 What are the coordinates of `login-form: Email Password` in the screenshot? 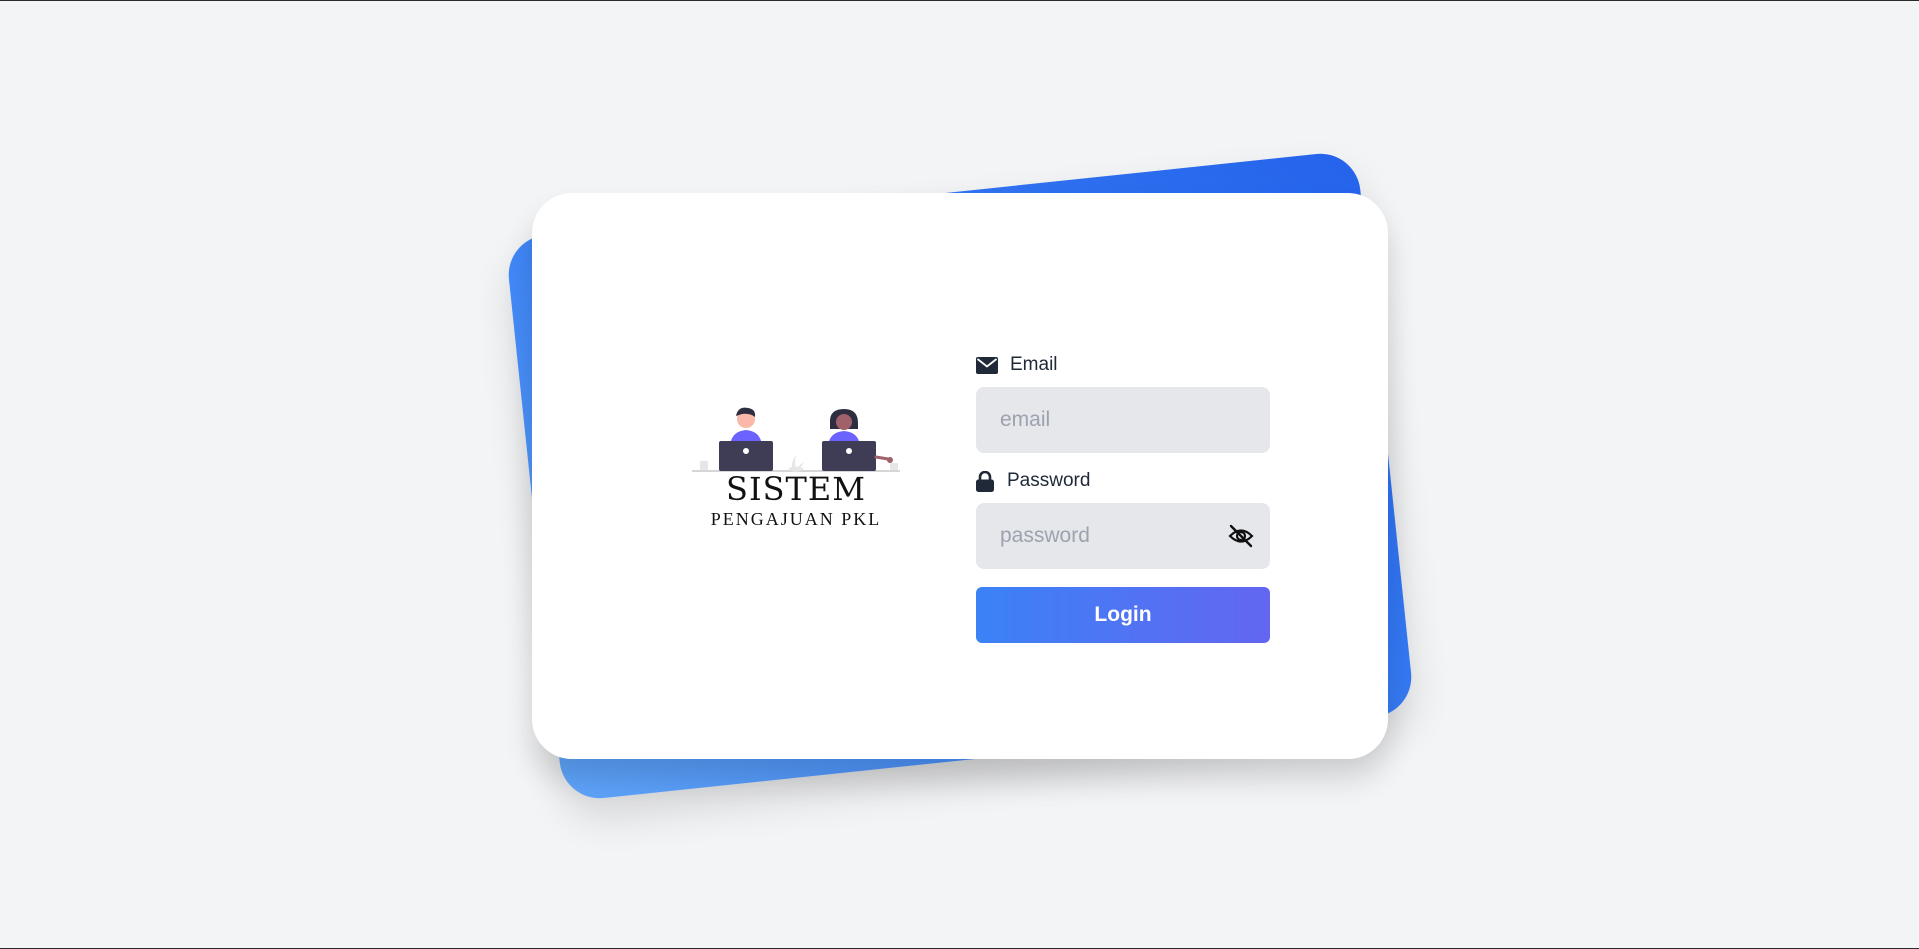 It's located at (1123, 498).